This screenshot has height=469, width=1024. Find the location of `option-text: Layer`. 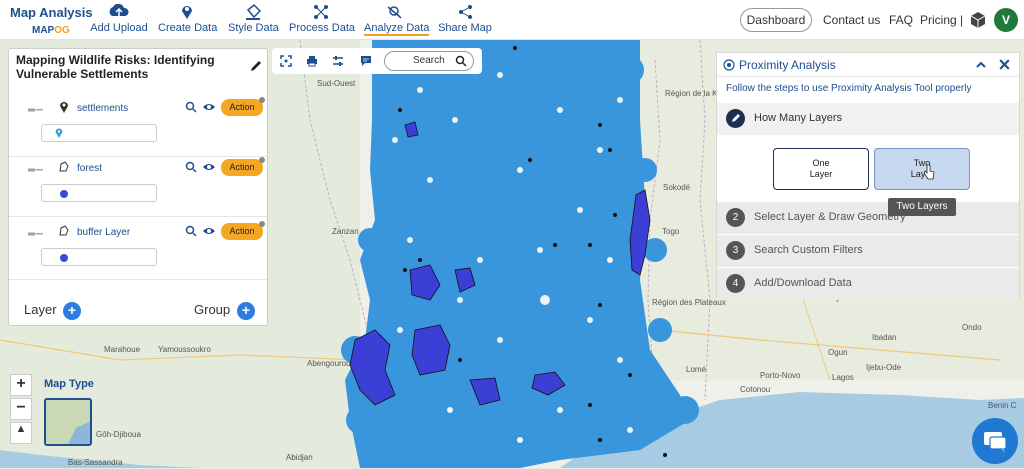

option-text: Layer is located at coordinates (821, 174).